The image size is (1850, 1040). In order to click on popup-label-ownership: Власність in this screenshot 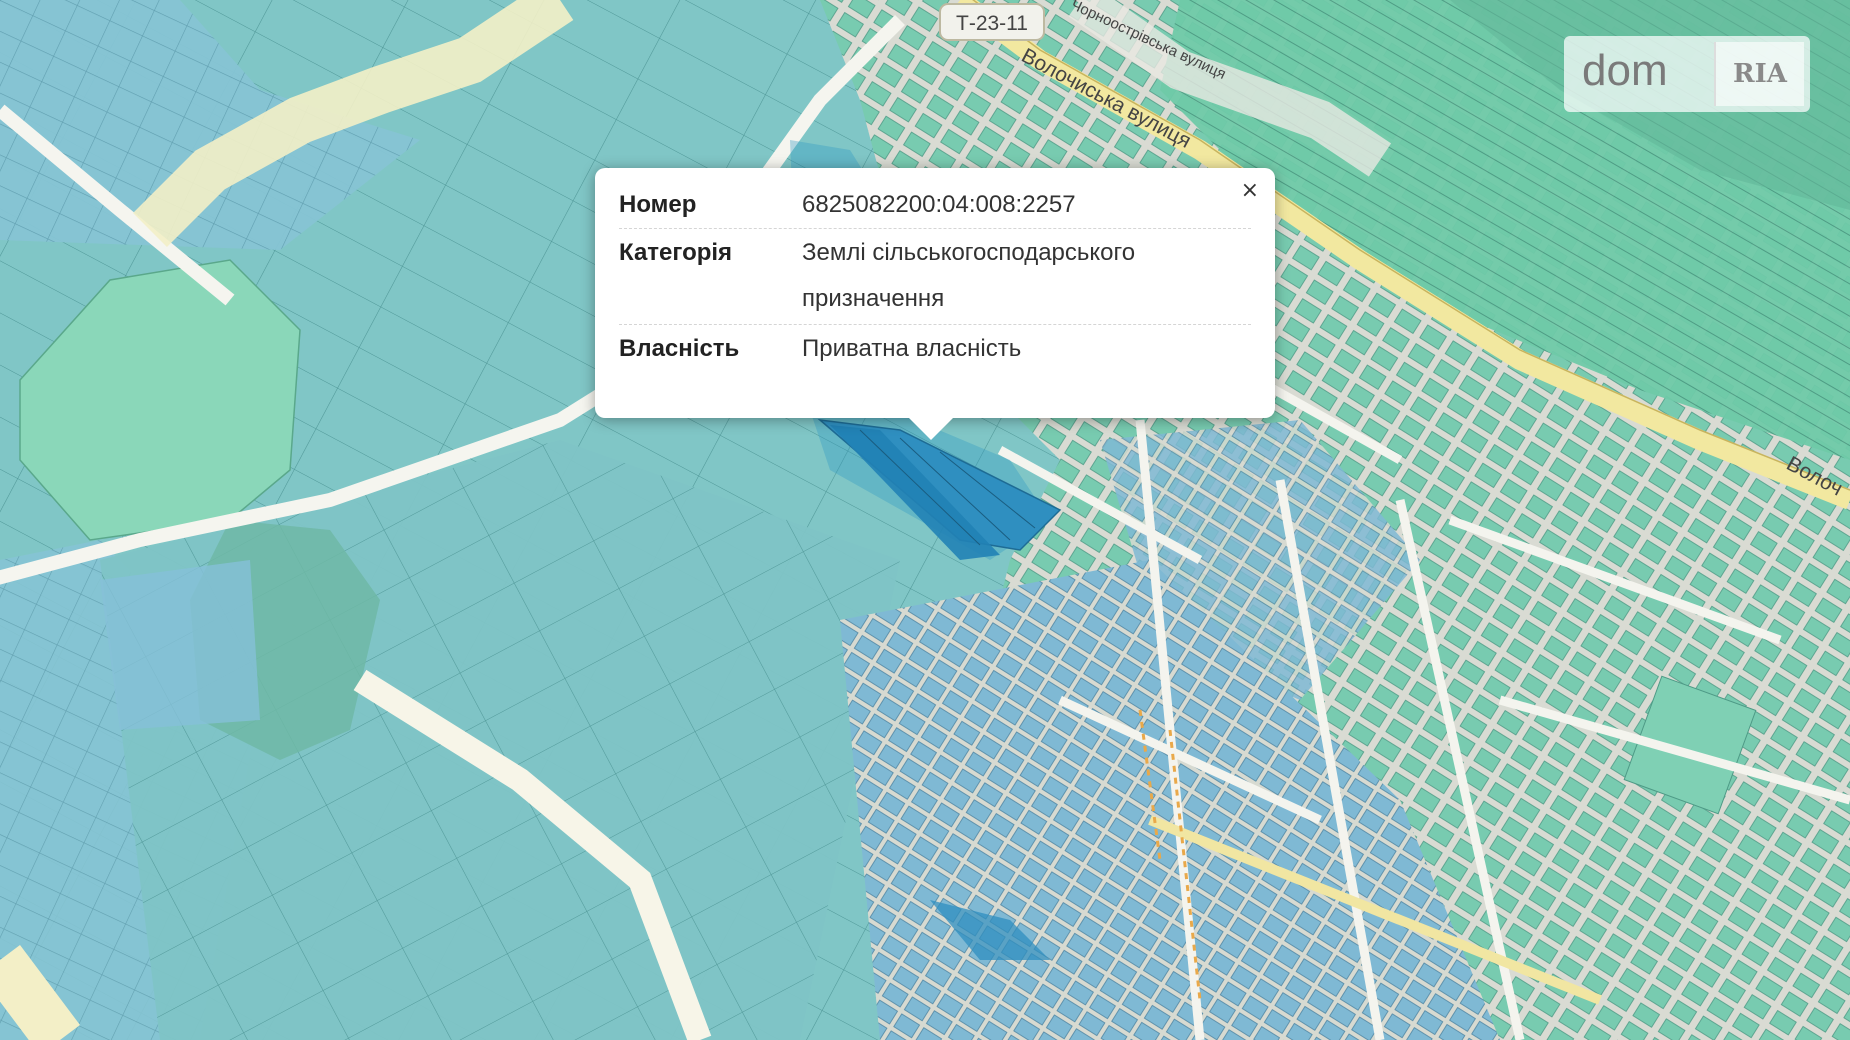, I will do `click(679, 348)`.